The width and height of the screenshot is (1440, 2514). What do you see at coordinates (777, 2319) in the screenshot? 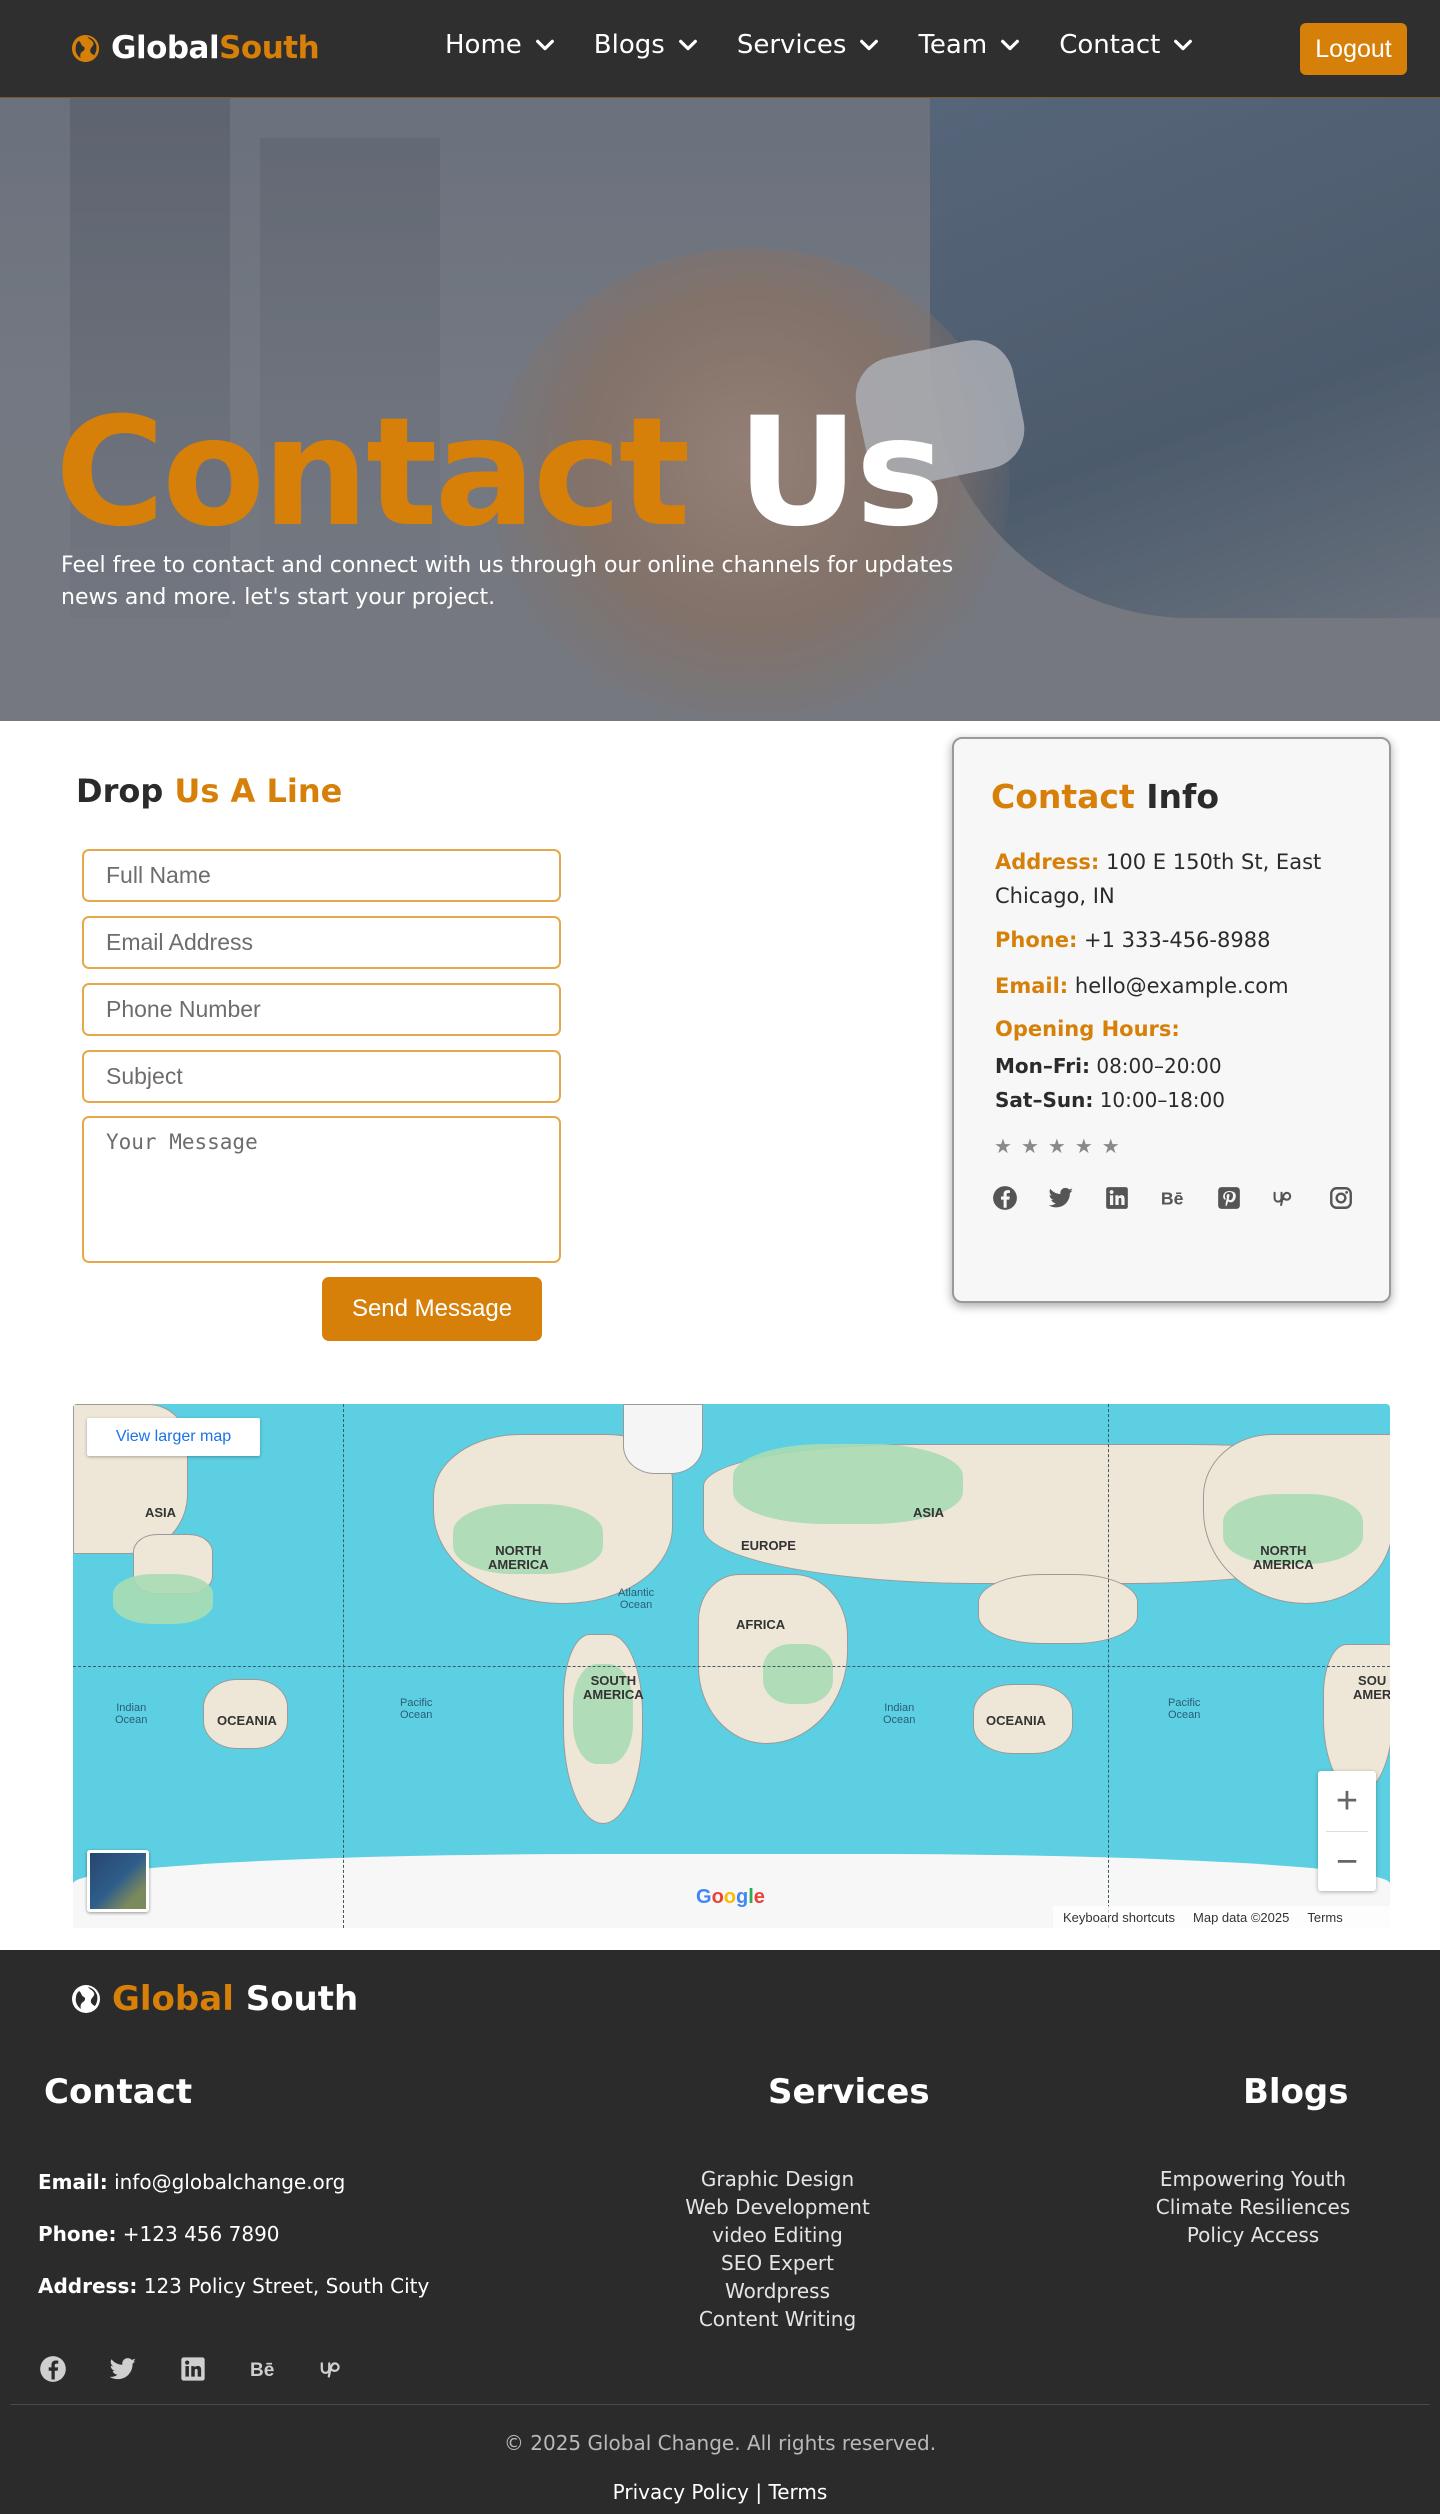
I see `footer-service-link: Content Writing` at bounding box center [777, 2319].